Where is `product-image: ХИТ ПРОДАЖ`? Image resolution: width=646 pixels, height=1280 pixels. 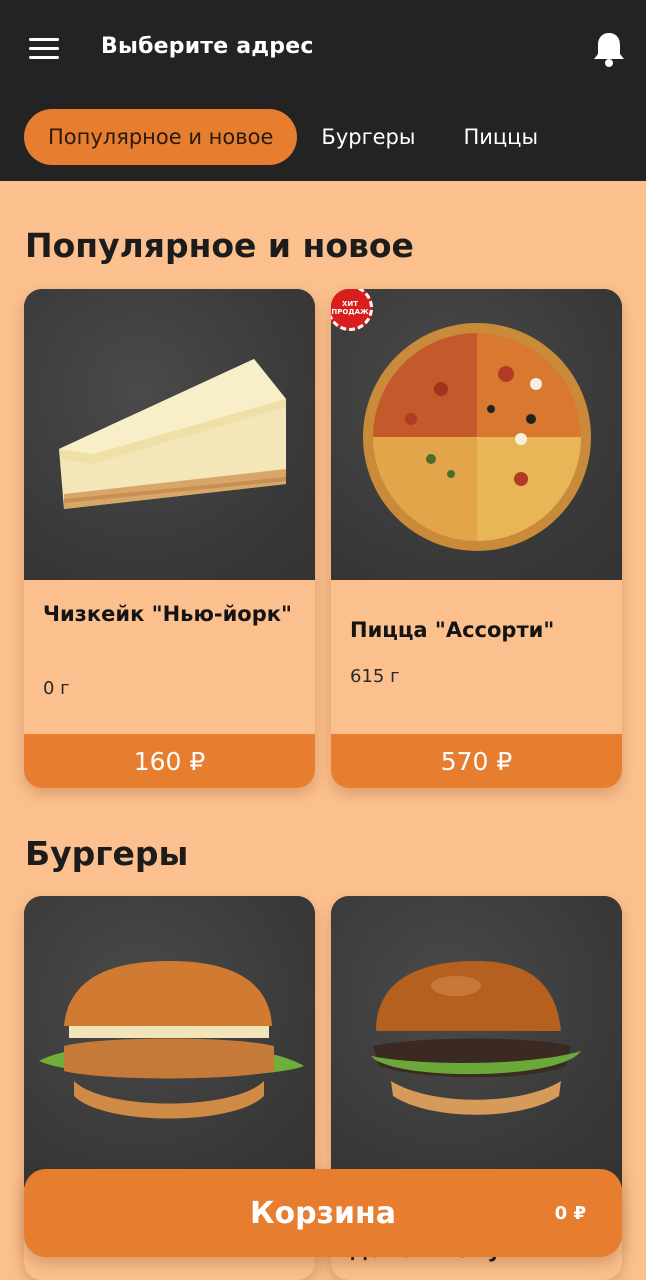
product-image: ХИТ ПРОДАЖ is located at coordinates (476, 434).